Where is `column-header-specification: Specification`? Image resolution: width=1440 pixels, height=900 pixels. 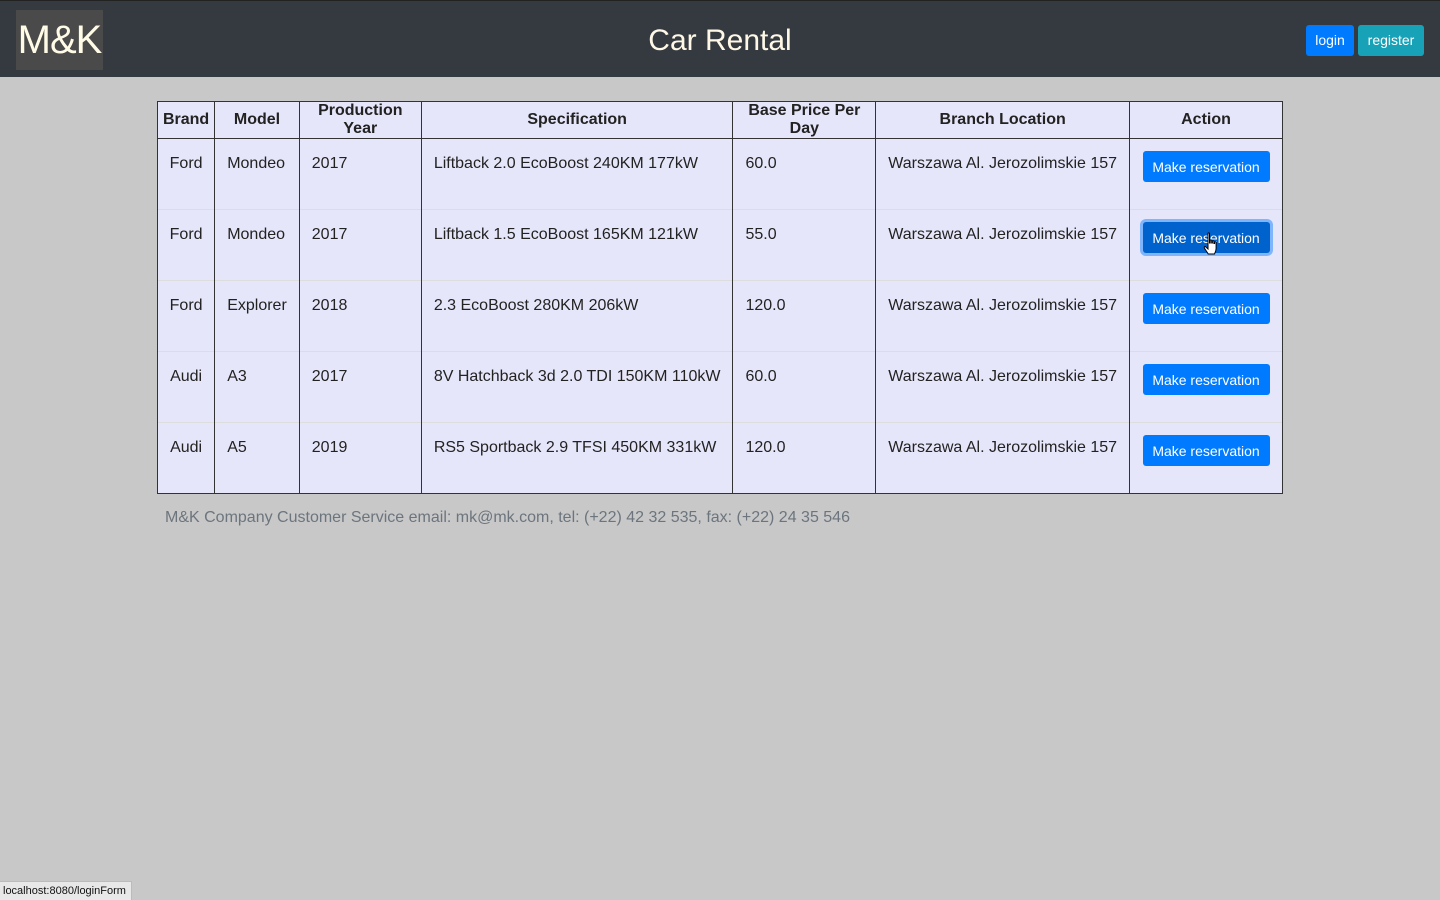
column-header-specification: Specification is located at coordinates (577, 120).